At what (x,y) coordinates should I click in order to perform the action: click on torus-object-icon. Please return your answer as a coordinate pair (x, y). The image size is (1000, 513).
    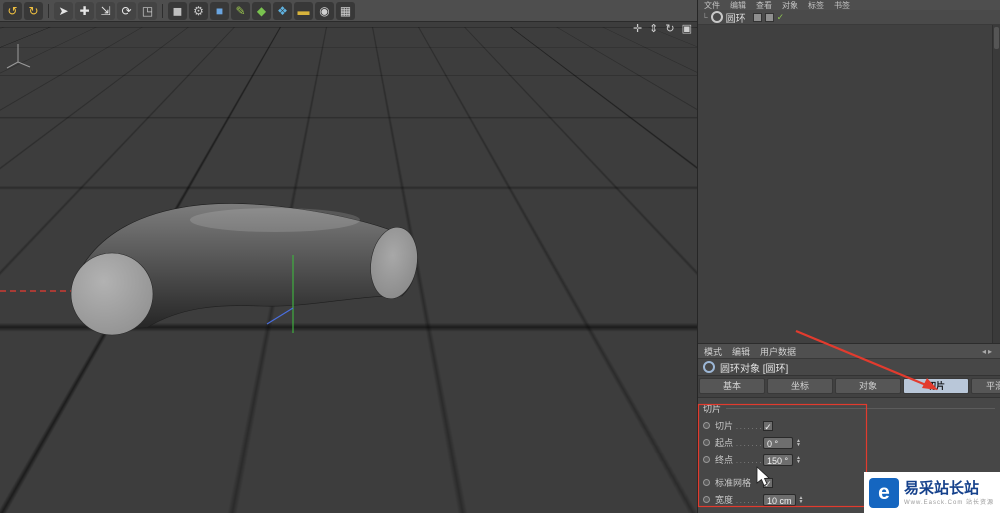
    Looking at the image, I should click on (716, 17).